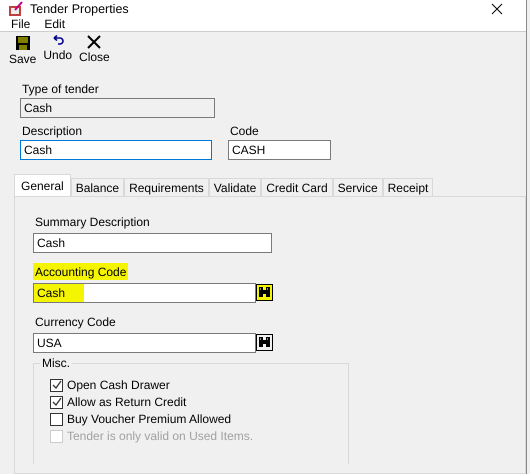 The width and height of the screenshot is (530, 474). Describe the element at coordinates (297, 187) in the screenshot. I see `tab: Credit Card` at that location.